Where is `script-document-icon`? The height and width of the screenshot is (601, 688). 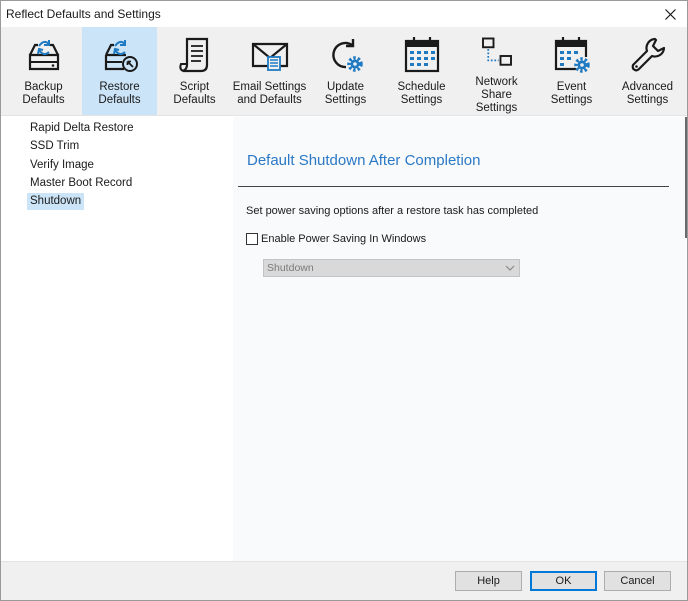 script-document-icon is located at coordinates (193, 55).